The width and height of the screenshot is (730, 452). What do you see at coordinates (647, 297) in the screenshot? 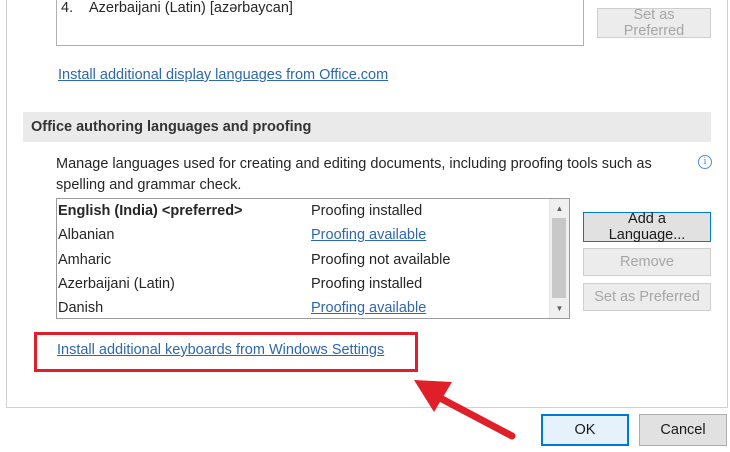
I see `authoring-set-preferred-button: Set as Preferred` at bounding box center [647, 297].